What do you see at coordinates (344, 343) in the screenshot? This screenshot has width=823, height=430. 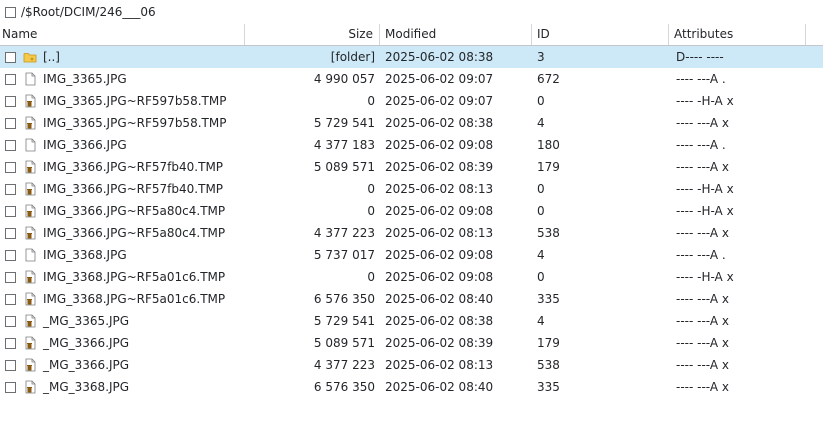 I see `file-size: 5 089 571` at bounding box center [344, 343].